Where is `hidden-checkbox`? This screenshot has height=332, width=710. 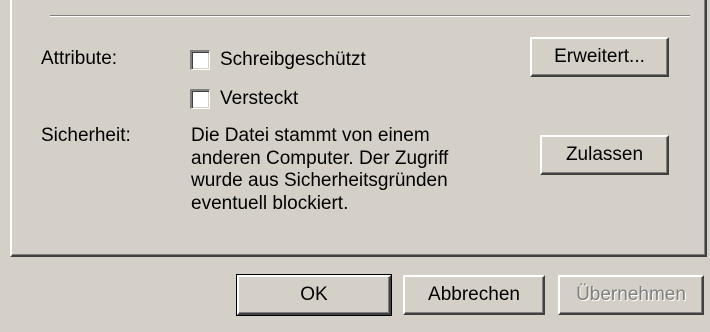 hidden-checkbox is located at coordinates (200, 99).